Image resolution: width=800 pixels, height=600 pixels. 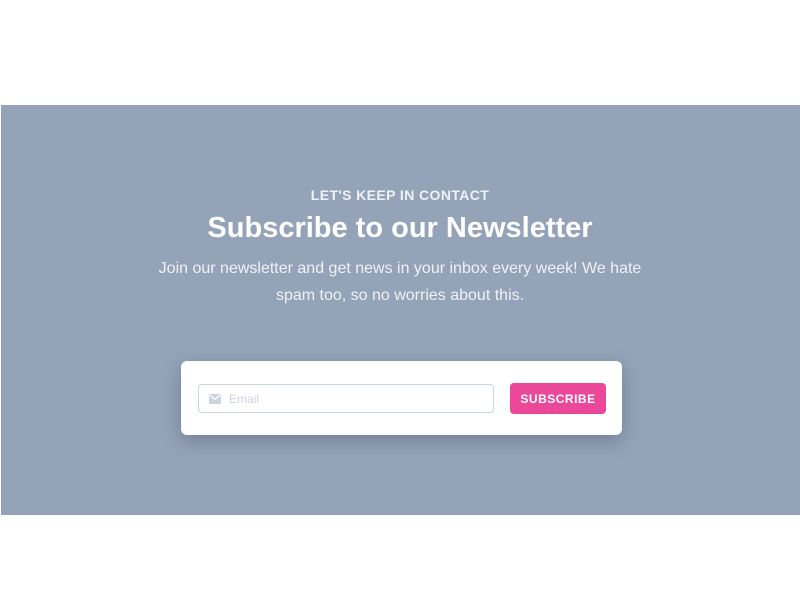 I want to click on envelope-icon, so click(x=215, y=399).